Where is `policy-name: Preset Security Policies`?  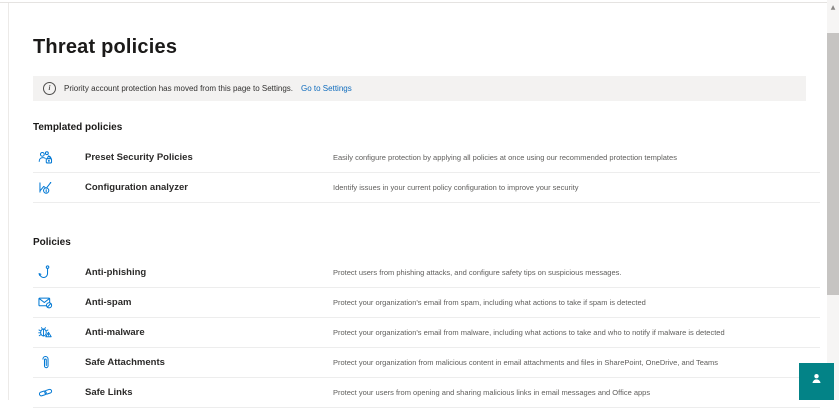
policy-name: Preset Security Policies is located at coordinates (139, 157).